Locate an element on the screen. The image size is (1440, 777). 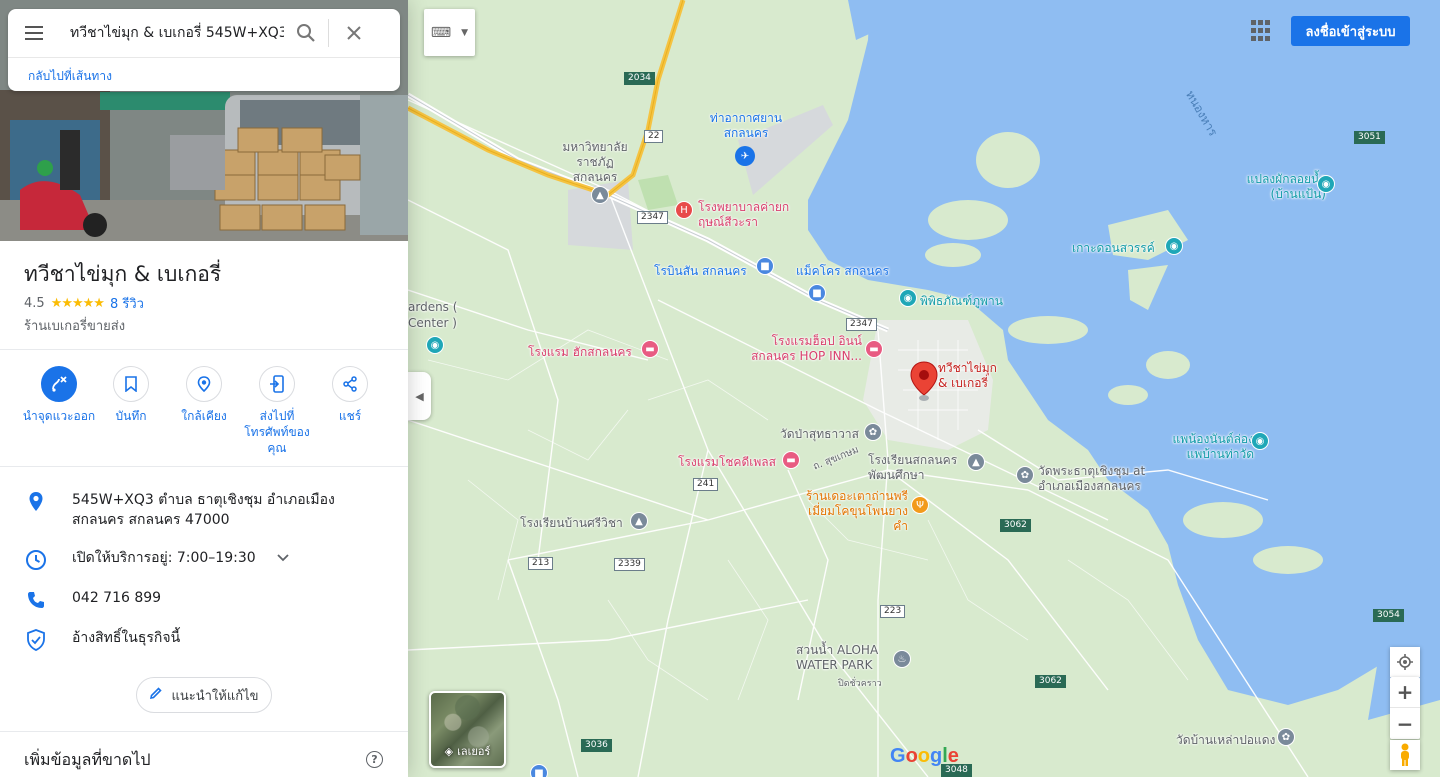
label-temple-lao: วัดบ้านเหล่าปอแดง is located at coordinates (1225, 740).